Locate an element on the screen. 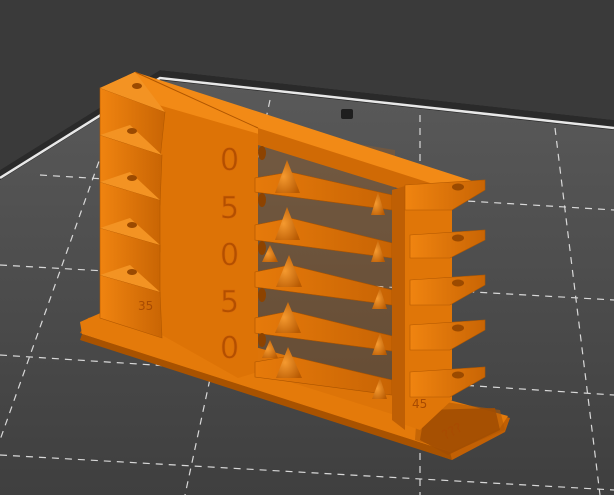  digit-2: 5 is located at coordinates (229, 208).